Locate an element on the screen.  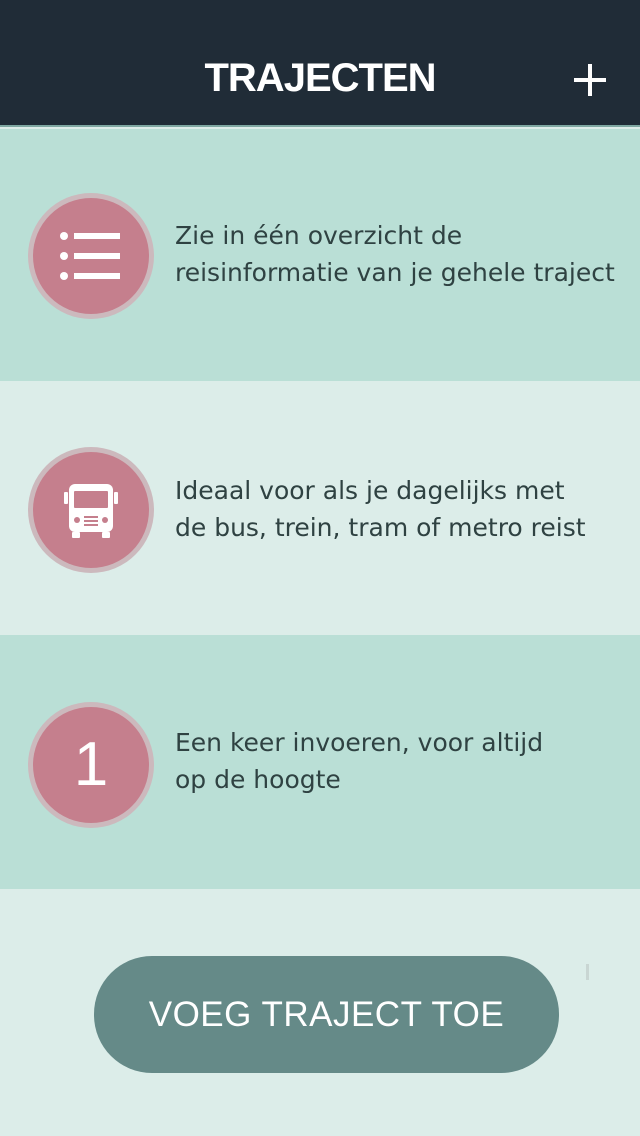
feature-line: Ideaal voor als je dagelijks met is located at coordinates (370, 490).